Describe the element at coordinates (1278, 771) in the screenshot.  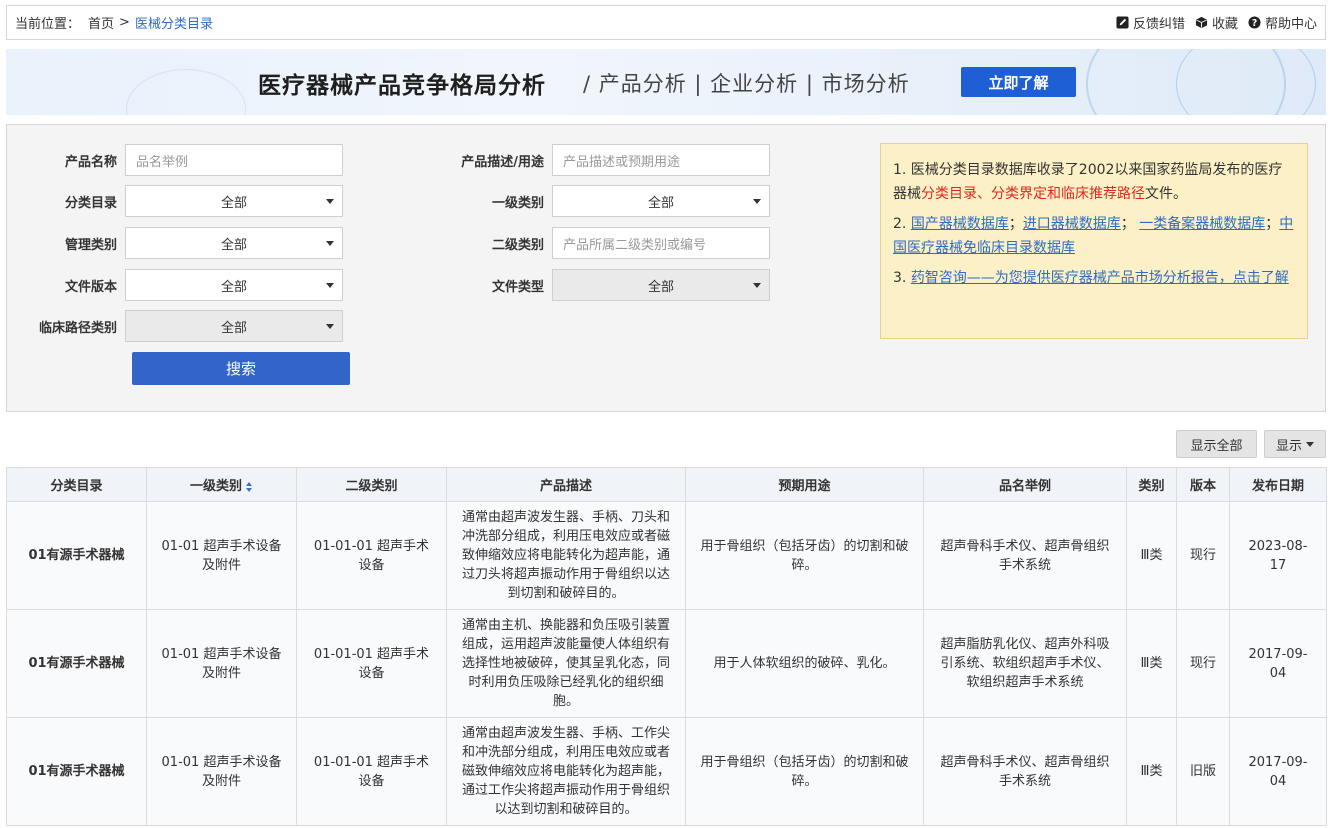
I see `cell-date: 2017-09-04` at that location.